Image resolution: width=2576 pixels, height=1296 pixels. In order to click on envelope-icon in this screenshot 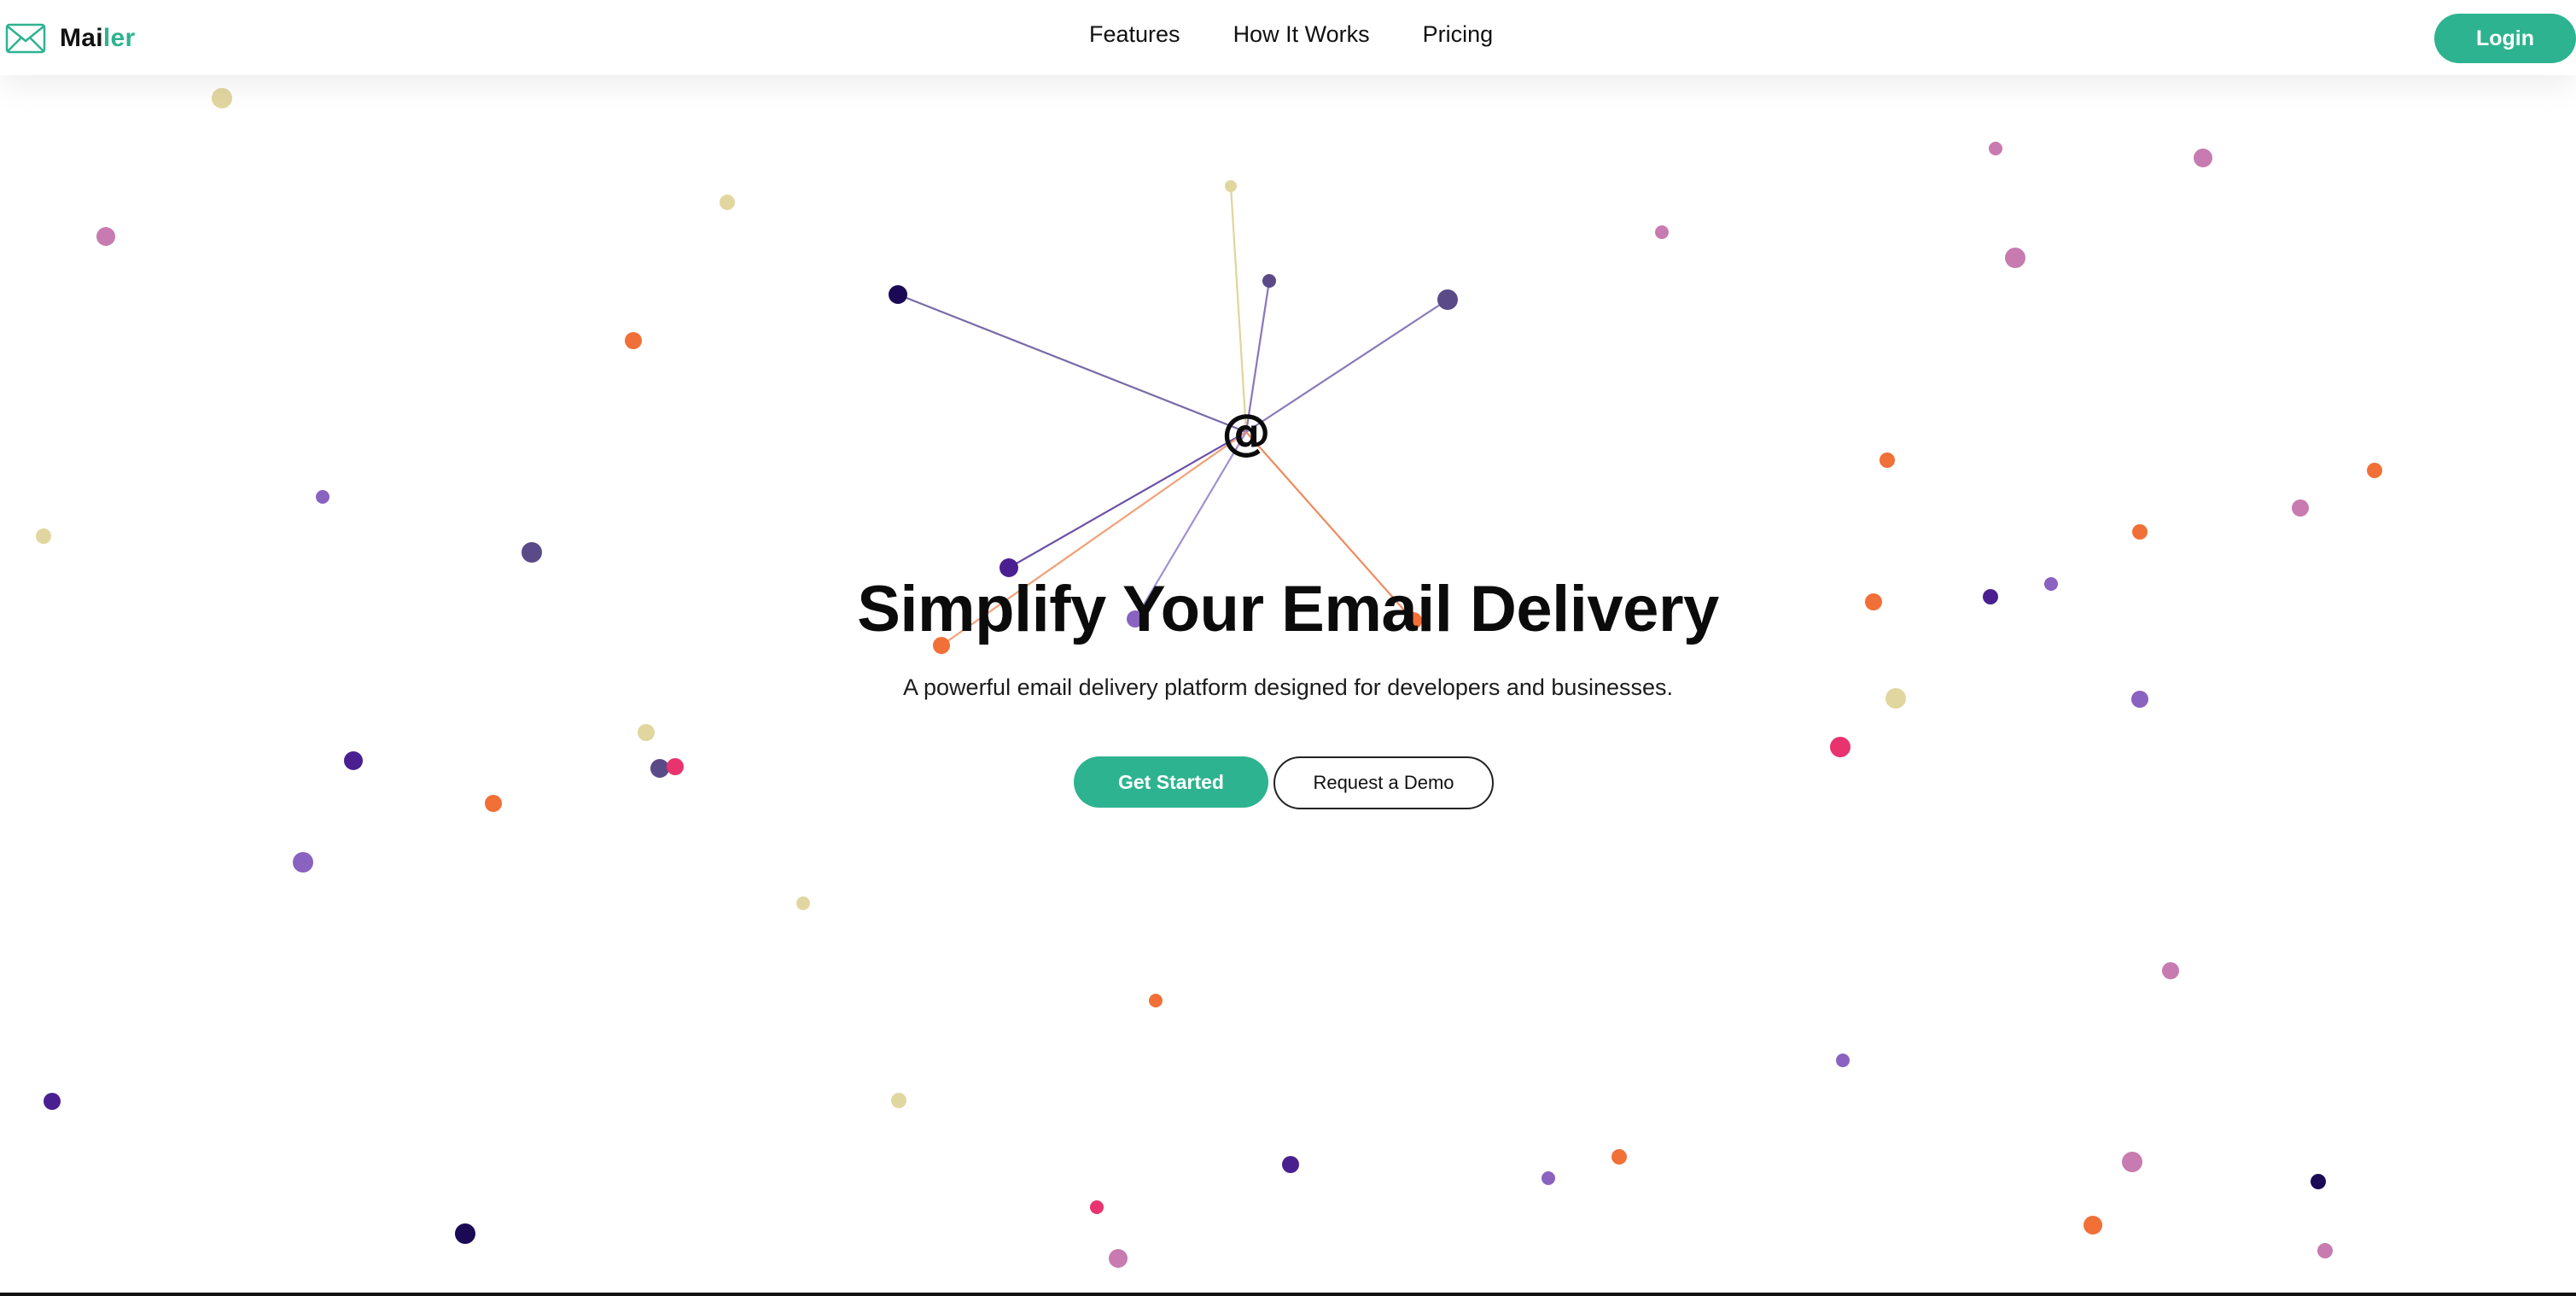, I will do `click(25, 38)`.